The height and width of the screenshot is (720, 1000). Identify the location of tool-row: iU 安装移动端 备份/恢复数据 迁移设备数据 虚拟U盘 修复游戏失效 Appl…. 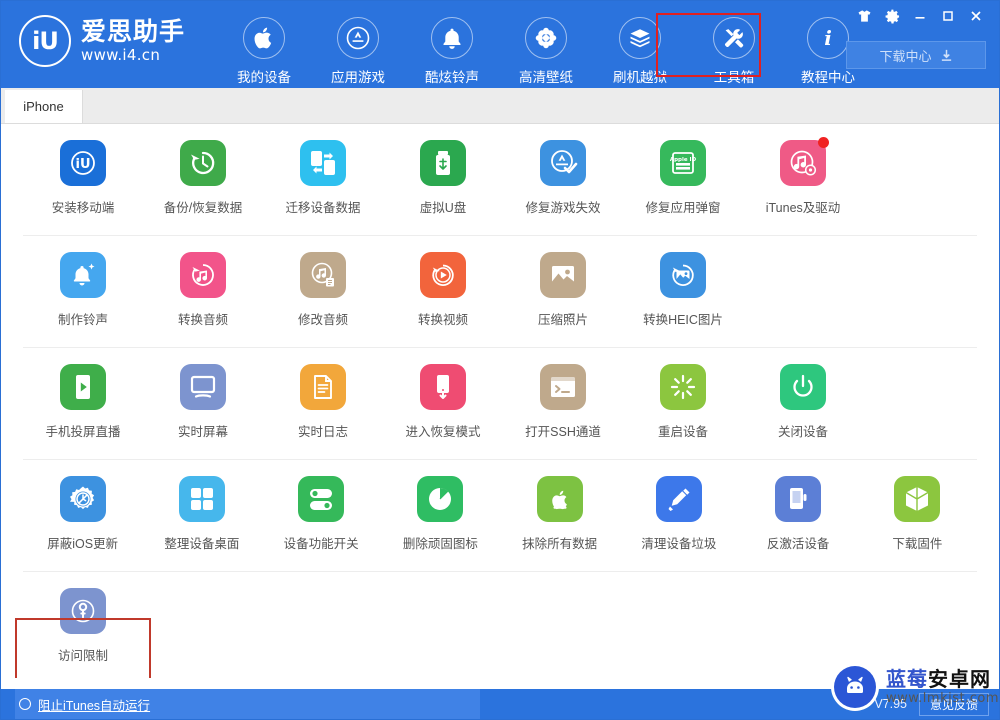
(500, 180).